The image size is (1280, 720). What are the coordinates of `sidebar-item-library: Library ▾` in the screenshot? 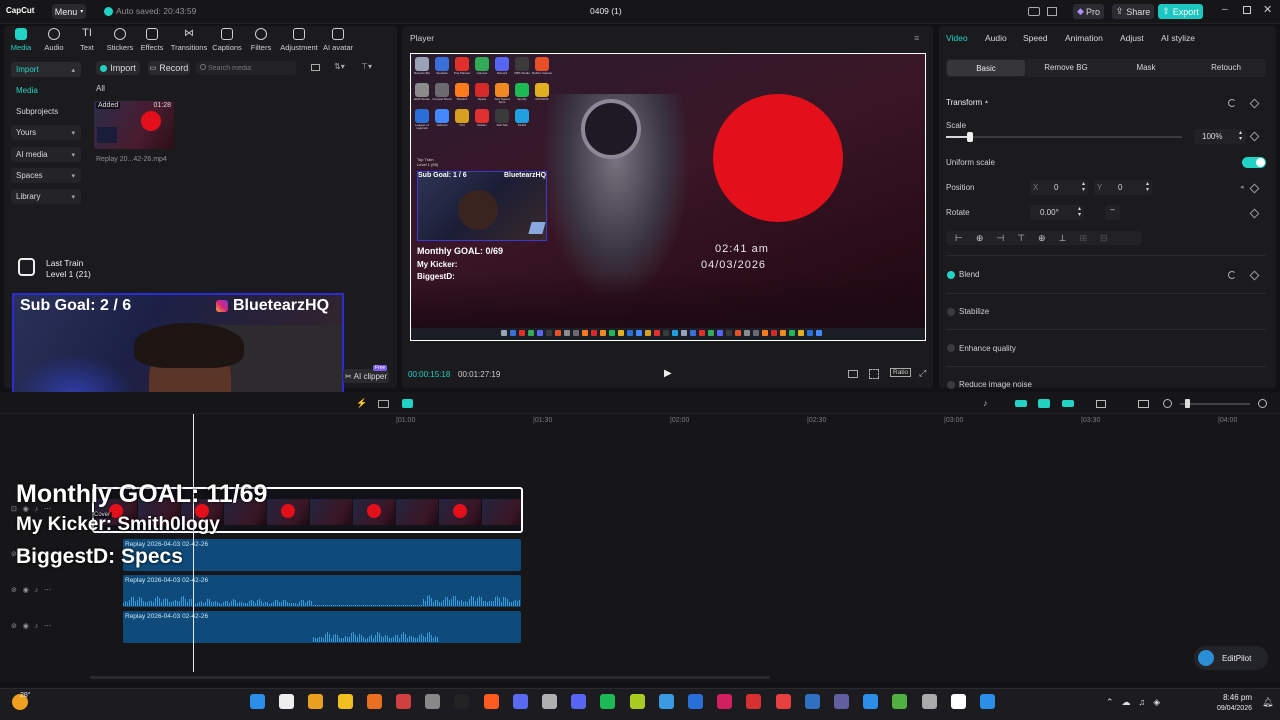 It's located at (46, 196).